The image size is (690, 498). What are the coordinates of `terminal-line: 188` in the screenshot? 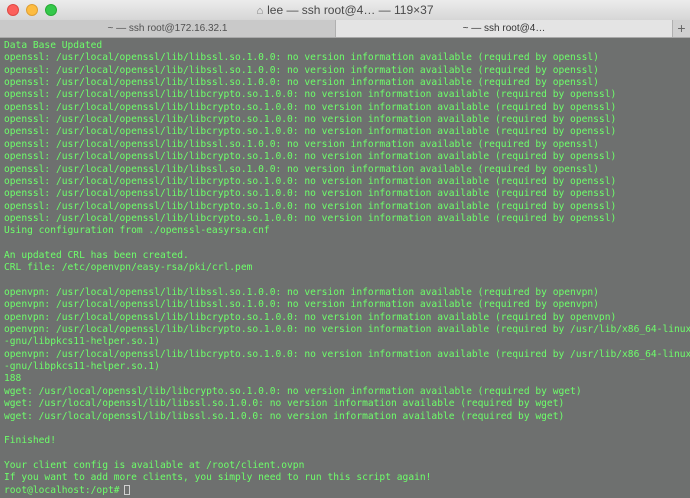 It's located at (13, 379).